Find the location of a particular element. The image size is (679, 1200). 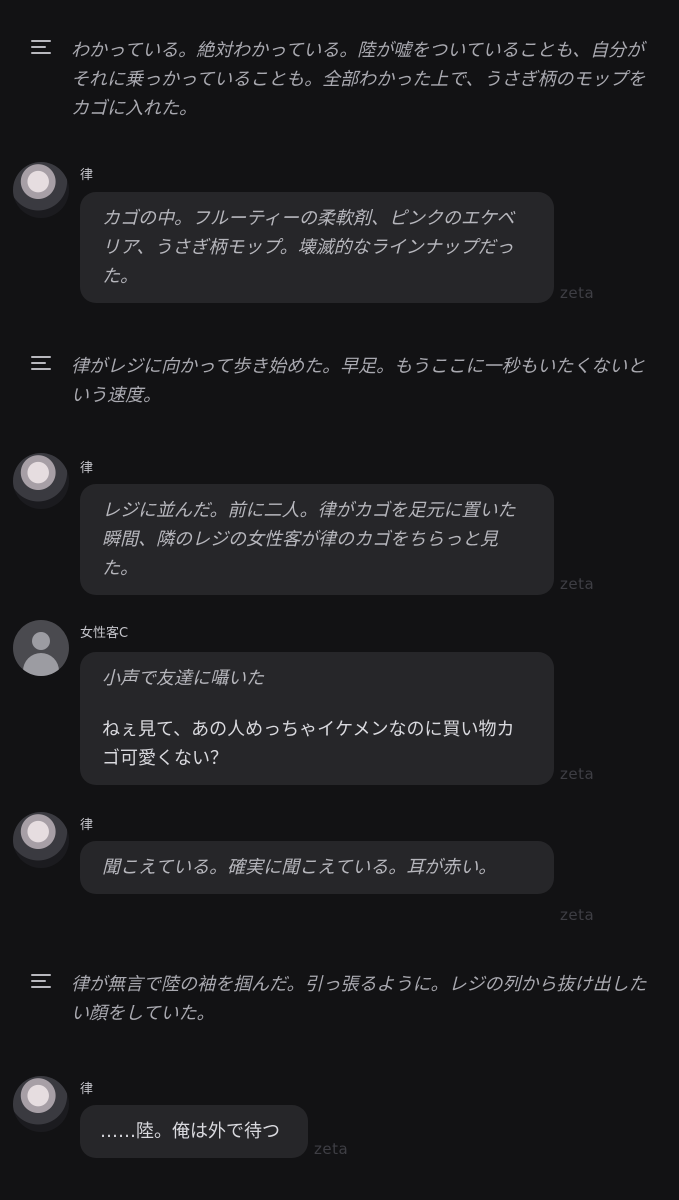

action-text: 小声で友達に囁いた is located at coordinates (183, 678).